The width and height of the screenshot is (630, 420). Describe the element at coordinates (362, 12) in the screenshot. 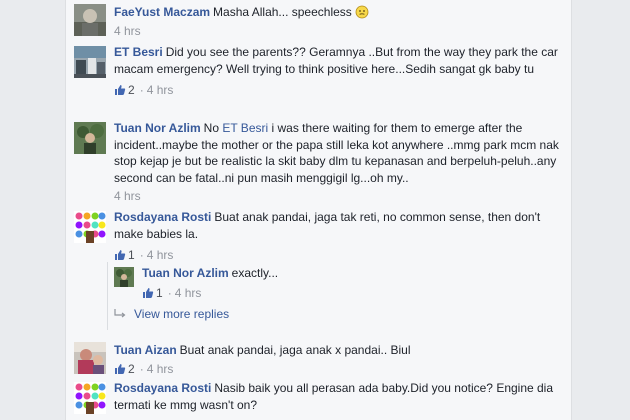

I see `neutral-face-emoji-icon` at that location.